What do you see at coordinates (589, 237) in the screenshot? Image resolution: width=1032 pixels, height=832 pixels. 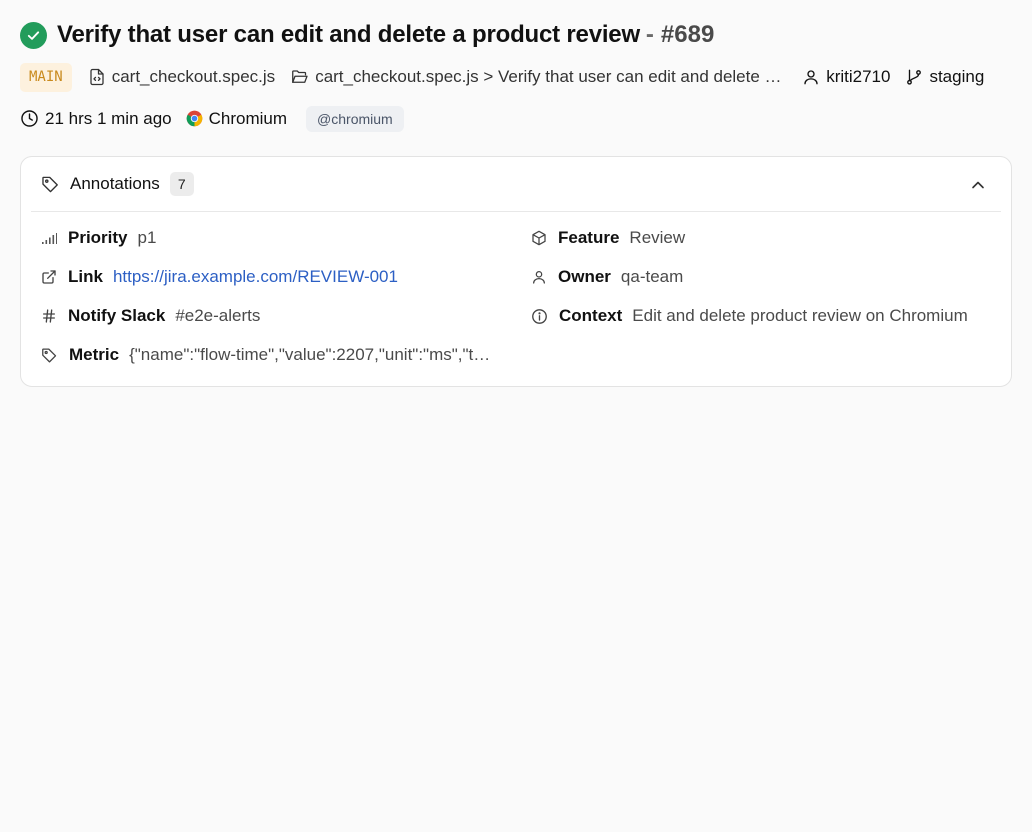 I see `annotation-key: Feature` at bounding box center [589, 237].